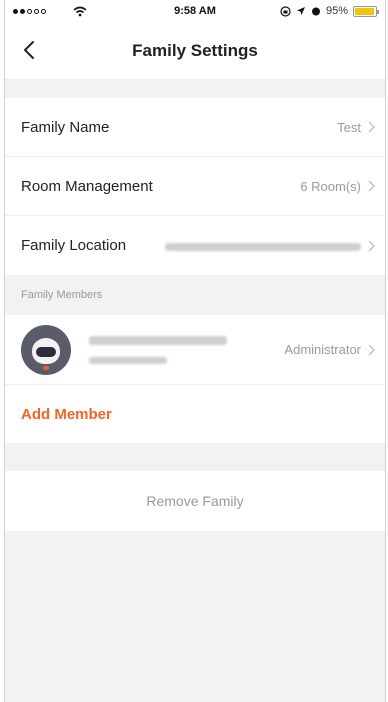 This screenshot has width=388, height=702. Describe the element at coordinates (65, 127) in the screenshot. I see `family-name-label: Family Name` at that location.